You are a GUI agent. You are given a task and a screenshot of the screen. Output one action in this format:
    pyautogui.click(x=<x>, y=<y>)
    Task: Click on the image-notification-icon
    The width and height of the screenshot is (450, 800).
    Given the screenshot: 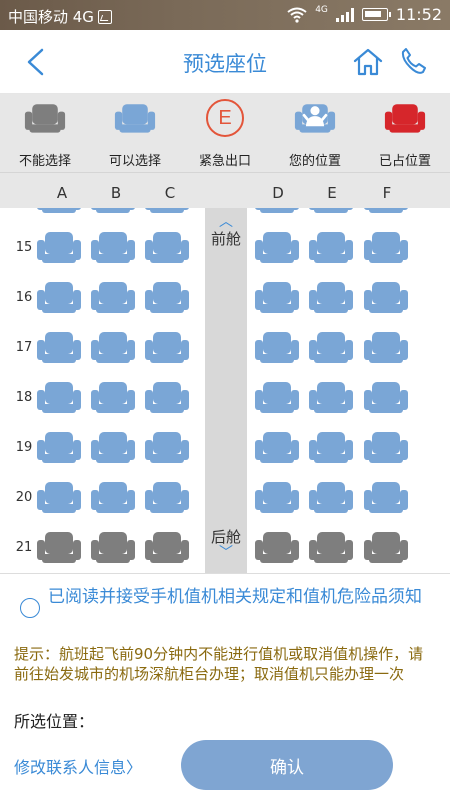 What is the action you would take?
    pyautogui.click(x=104, y=16)
    